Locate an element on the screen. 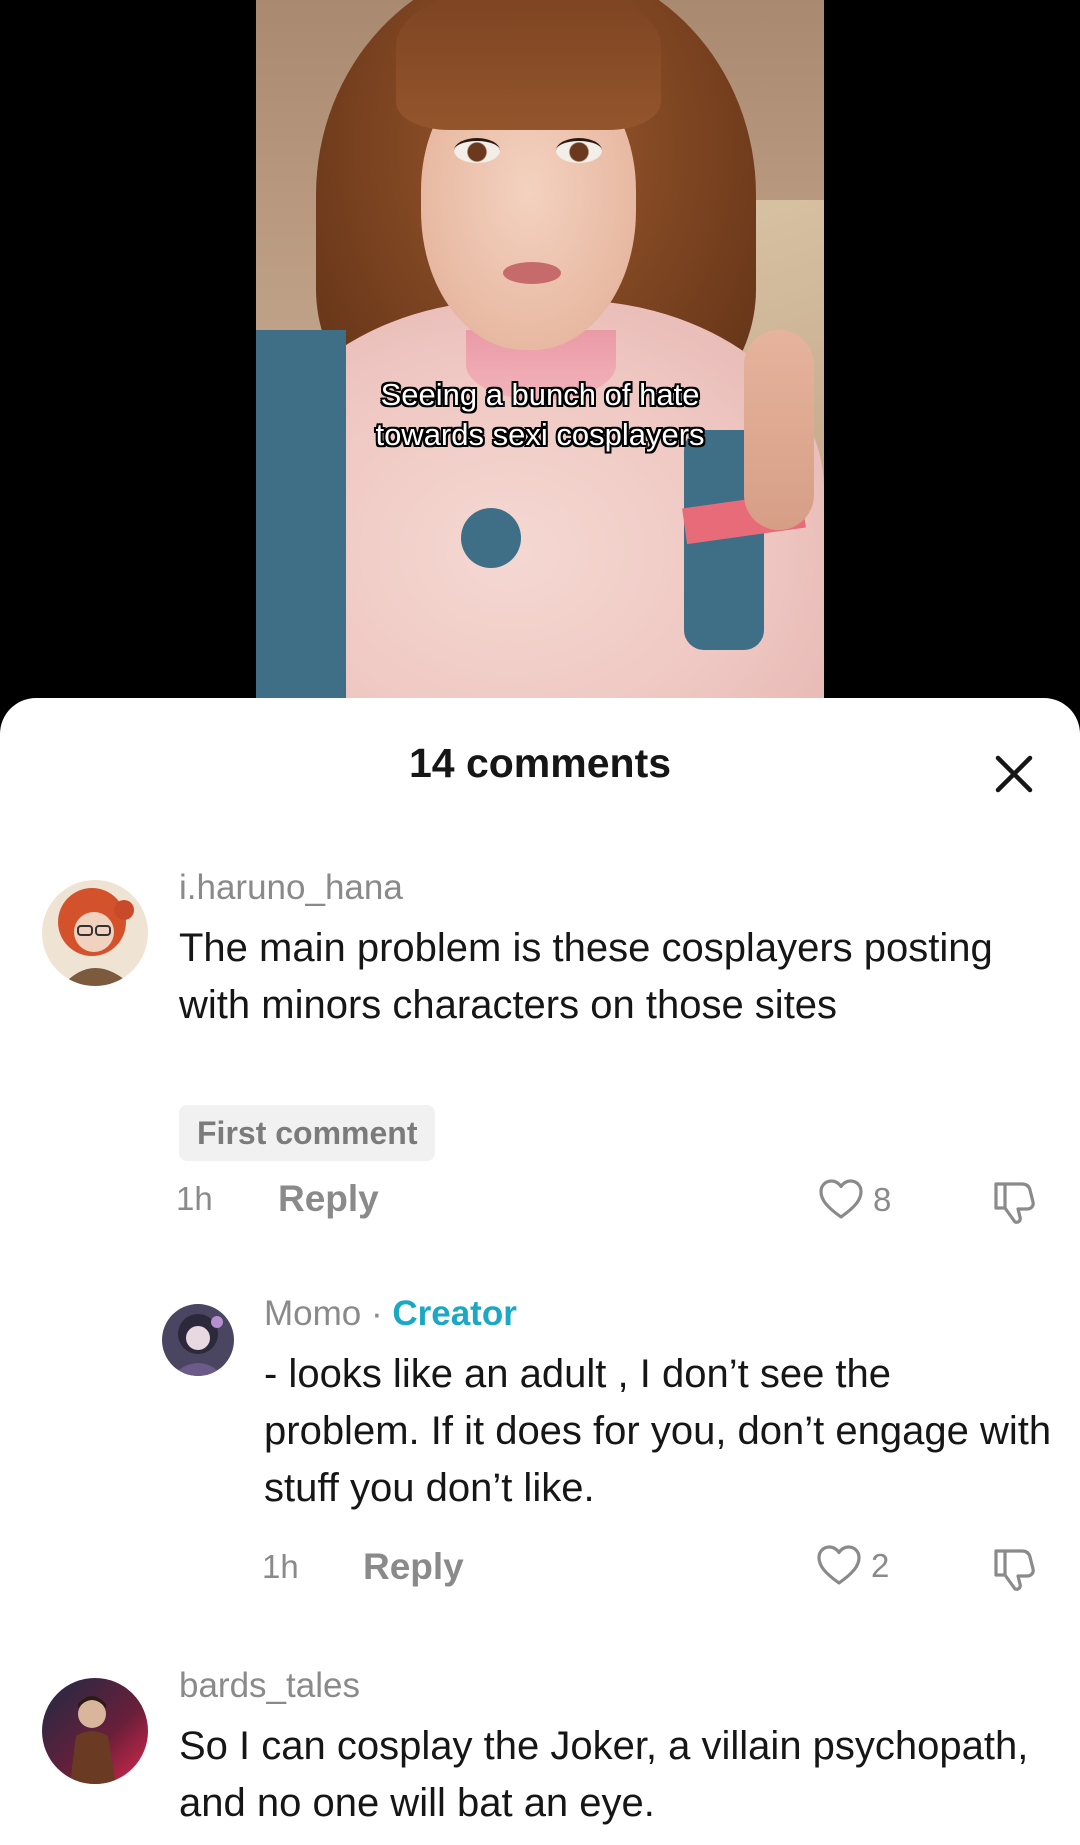  comment-username: Momo · Creator is located at coordinates (390, 1314).